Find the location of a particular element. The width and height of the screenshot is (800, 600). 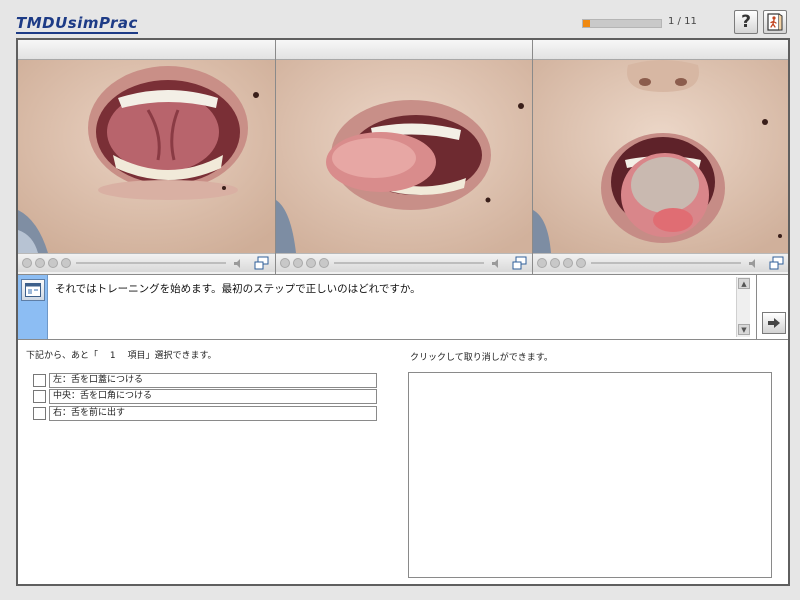

exit-door-icon is located at coordinates (775, 22).